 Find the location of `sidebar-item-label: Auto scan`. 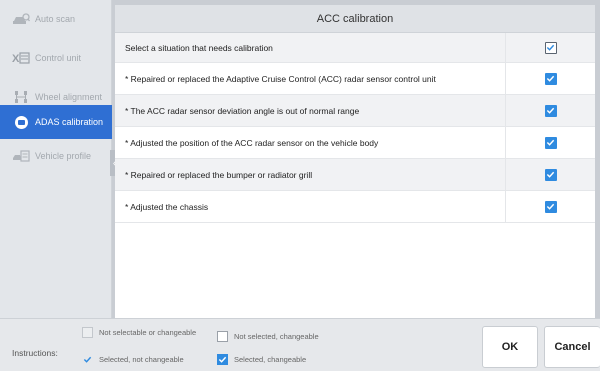

sidebar-item-label: Auto scan is located at coordinates (55, 19).